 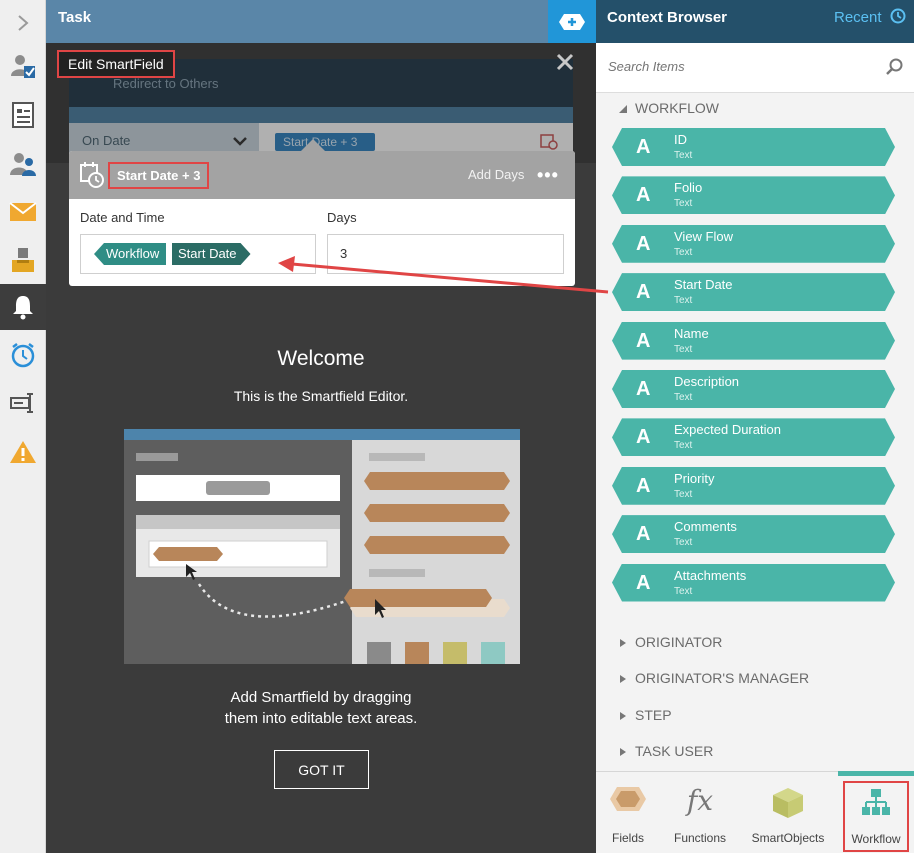 What do you see at coordinates (755, 109) in the screenshot?
I see `section-workflow: WORKFLOW` at bounding box center [755, 109].